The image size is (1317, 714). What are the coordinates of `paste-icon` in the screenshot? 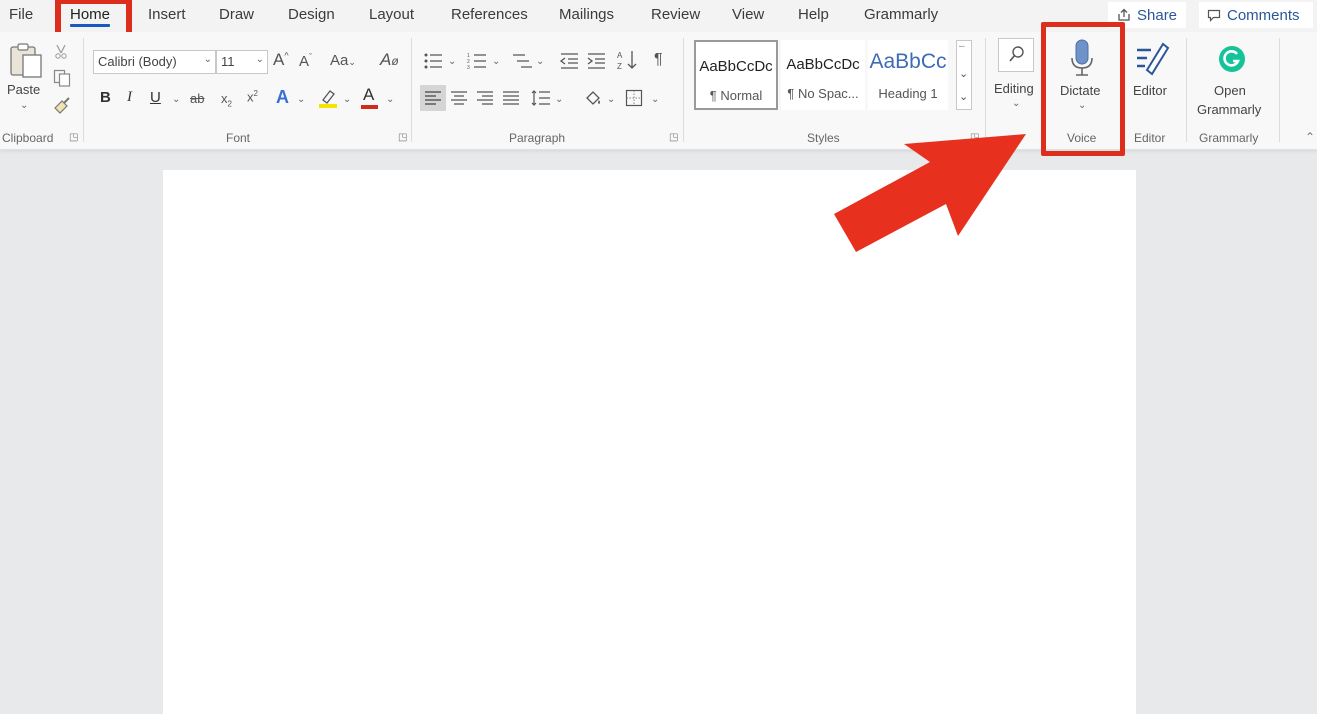 It's located at (27, 60).